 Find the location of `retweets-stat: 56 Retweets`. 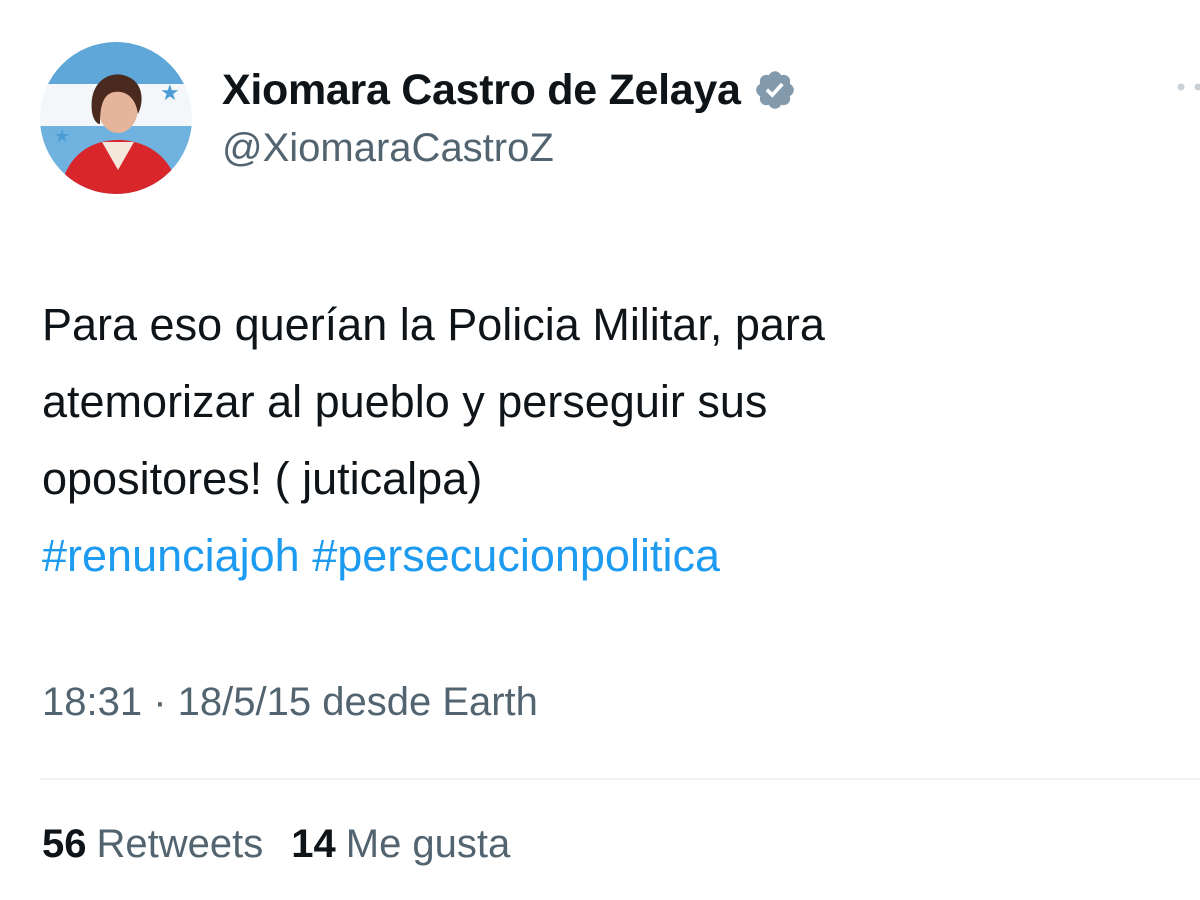

retweets-stat: 56 Retweets is located at coordinates (152, 844).